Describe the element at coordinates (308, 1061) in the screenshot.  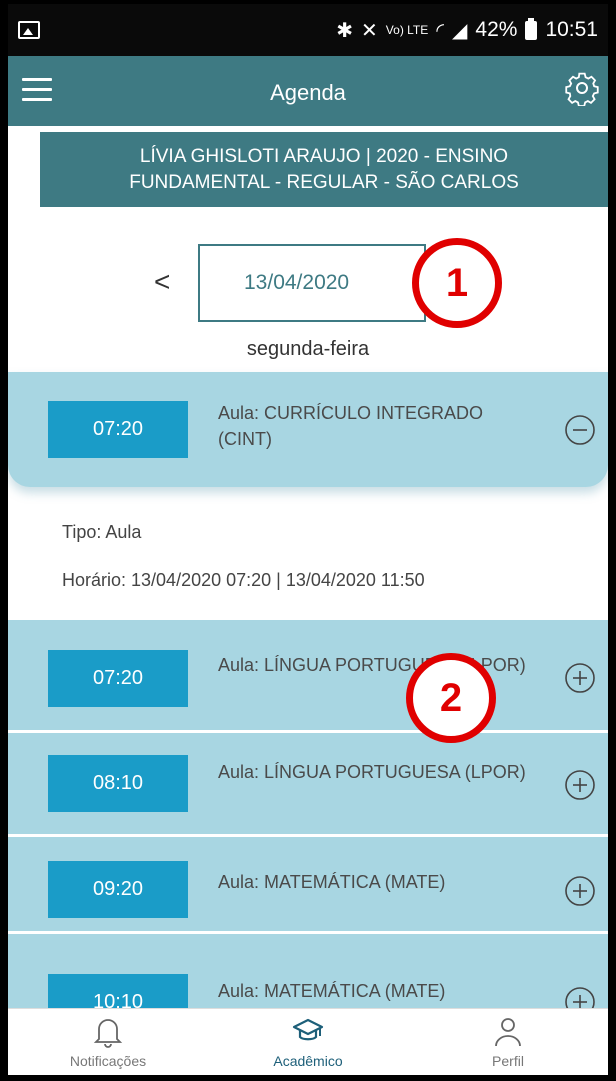
I see `nav-label: Acadêmico` at that location.